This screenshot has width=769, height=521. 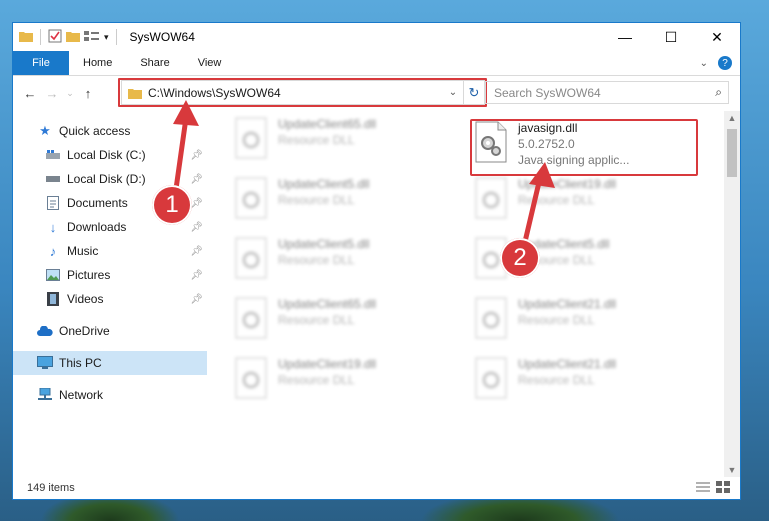 What do you see at coordinates (520, 258) in the screenshot?
I see `step-badge-2: 2` at bounding box center [520, 258].